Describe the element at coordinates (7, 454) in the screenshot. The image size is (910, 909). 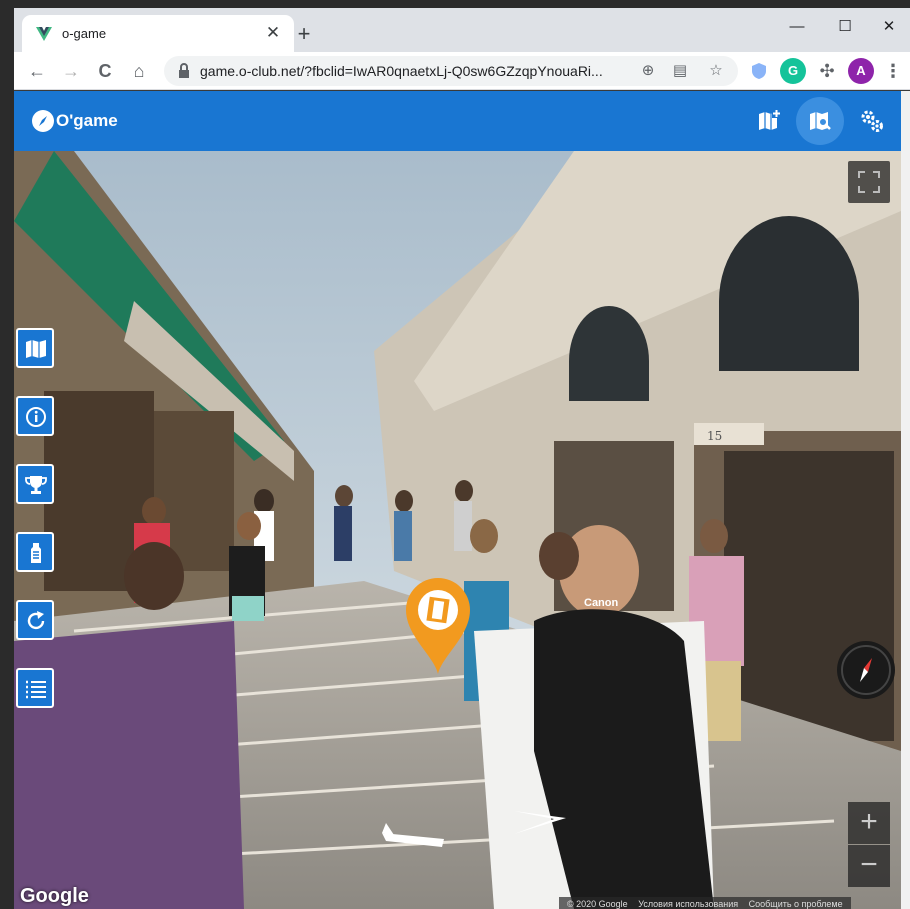
I see `desktop-background` at that location.